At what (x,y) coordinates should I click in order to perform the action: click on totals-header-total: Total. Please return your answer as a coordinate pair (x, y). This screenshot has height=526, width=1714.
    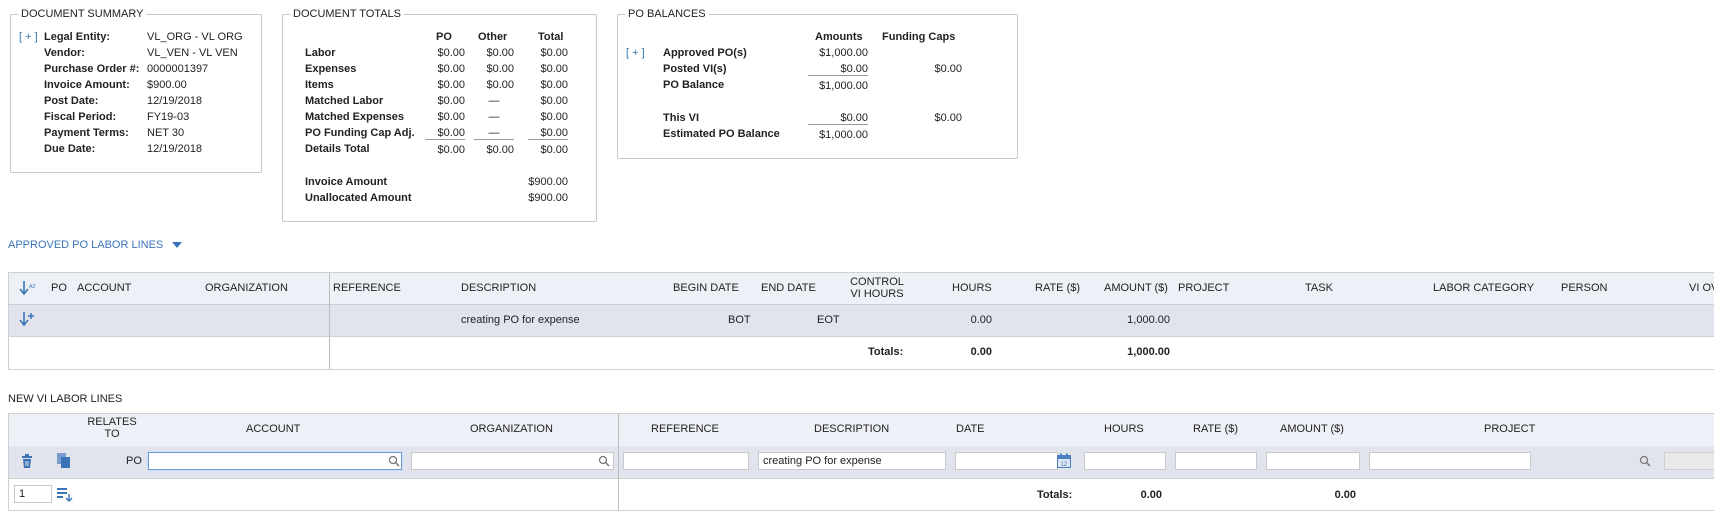
    Looking at the image, I should click on (551, 37).